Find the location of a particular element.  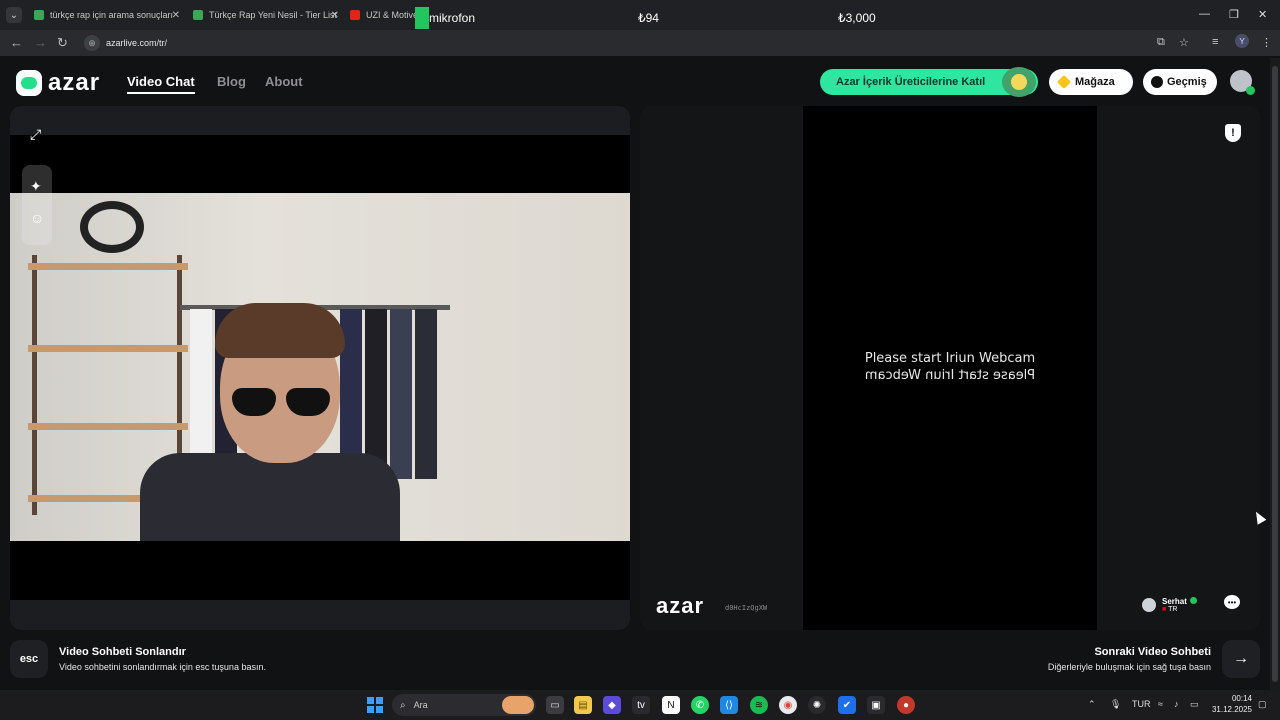

minimize-icon: — is located at coordinates (1204, 14).